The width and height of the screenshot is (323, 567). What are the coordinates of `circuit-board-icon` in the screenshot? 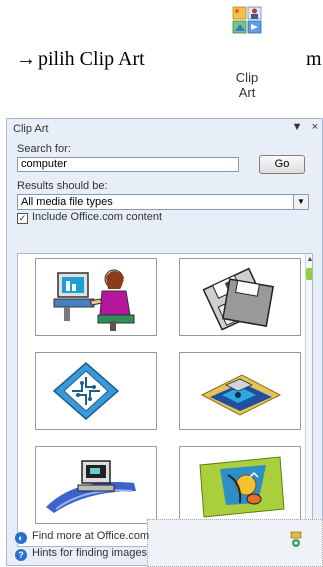 It's located at (86, 391).